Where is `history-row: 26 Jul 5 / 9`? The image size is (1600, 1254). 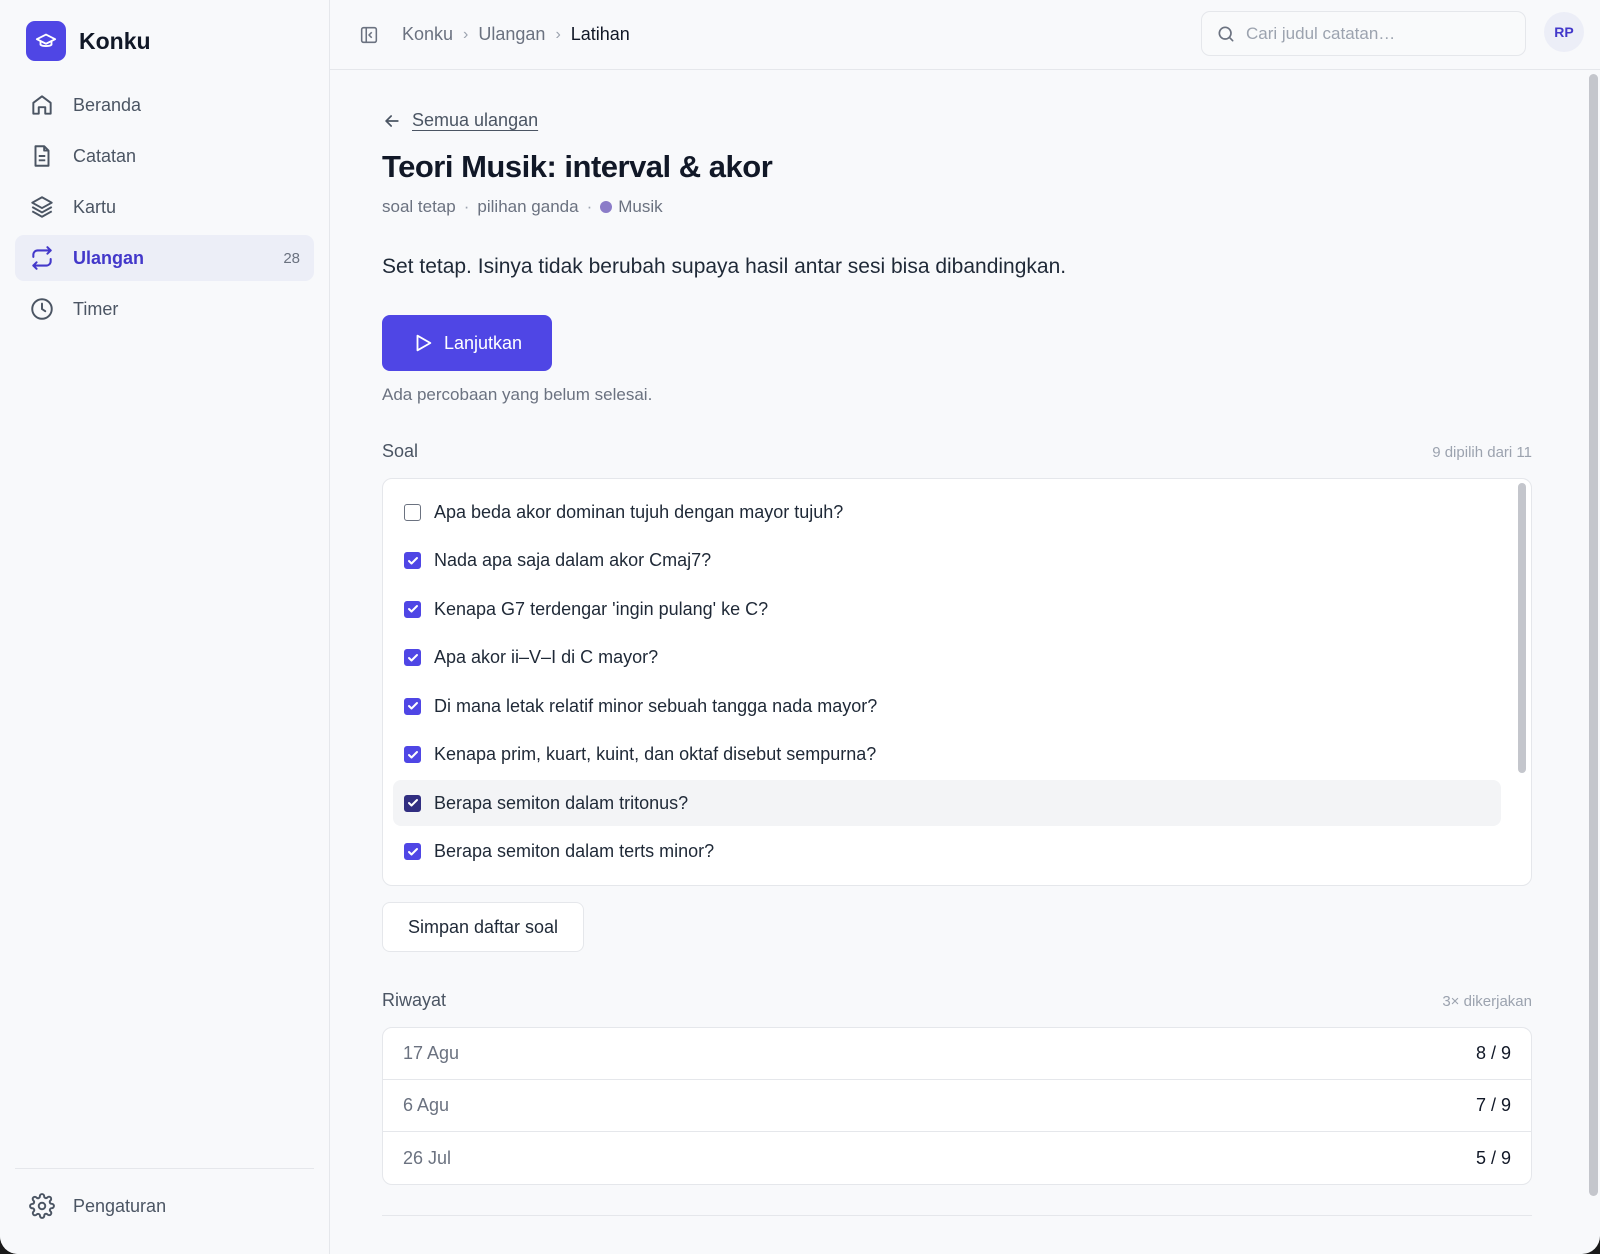
history-row: 26 Jul 5 / 9 is located at coordinates (957, 1158).